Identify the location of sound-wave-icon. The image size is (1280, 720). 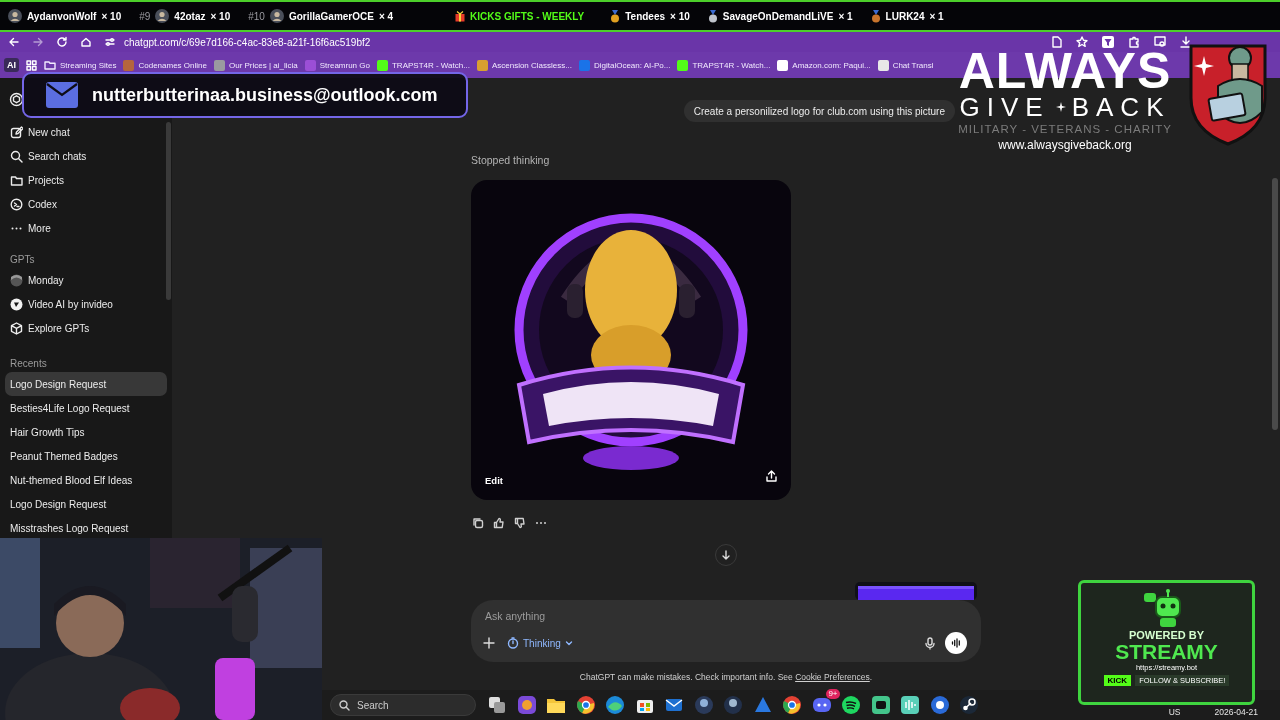
(956, 643).